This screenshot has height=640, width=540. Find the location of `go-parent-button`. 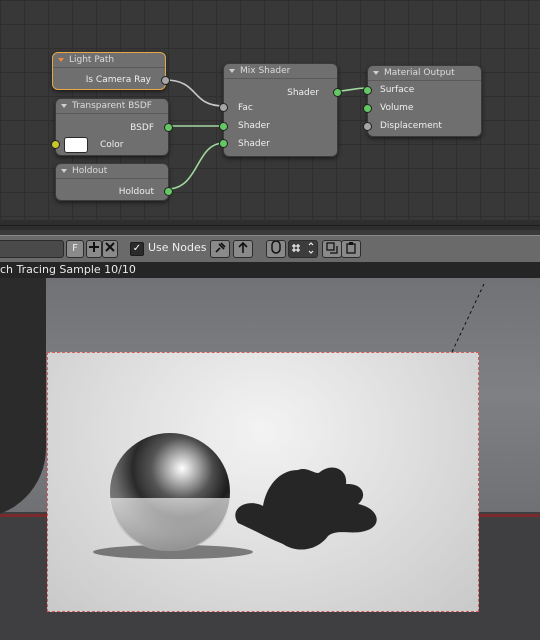

go-parent-button is located at coordinates (243, 249).